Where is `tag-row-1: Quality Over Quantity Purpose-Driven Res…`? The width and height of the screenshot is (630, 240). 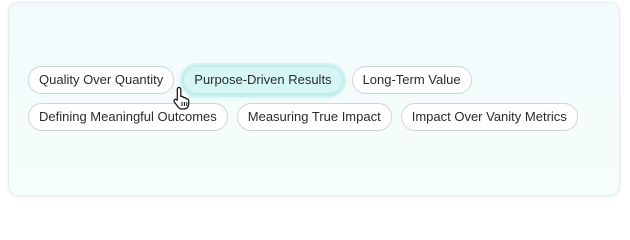 tag-row-1: Quality Over Quantity Purpose-Driven Res… is located at coordinates (308, 80).